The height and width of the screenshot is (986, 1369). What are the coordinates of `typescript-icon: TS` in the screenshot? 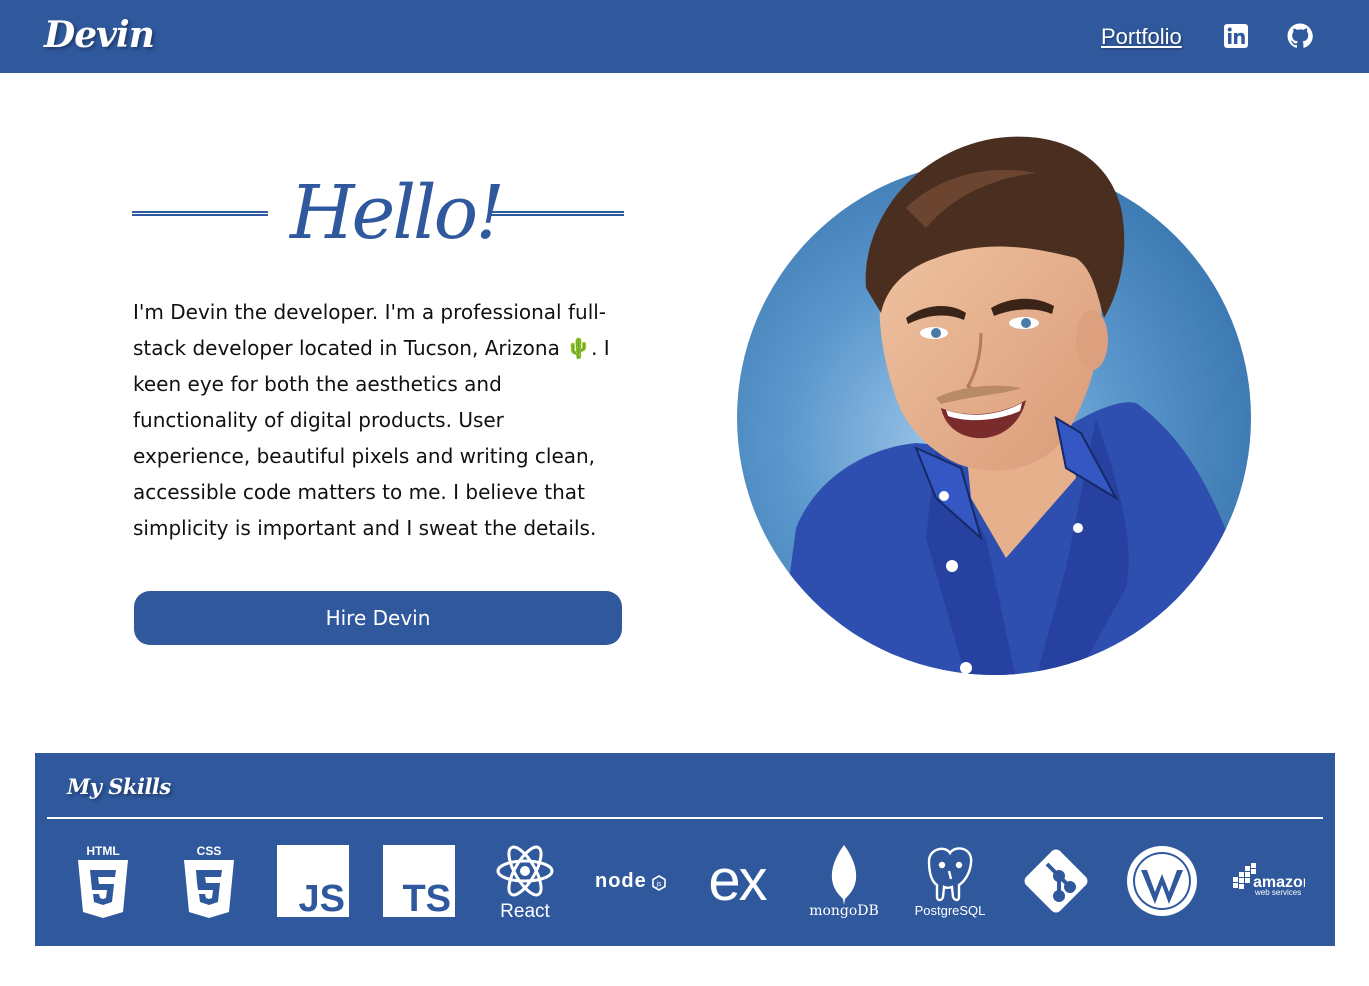 It's located at (419, 881).